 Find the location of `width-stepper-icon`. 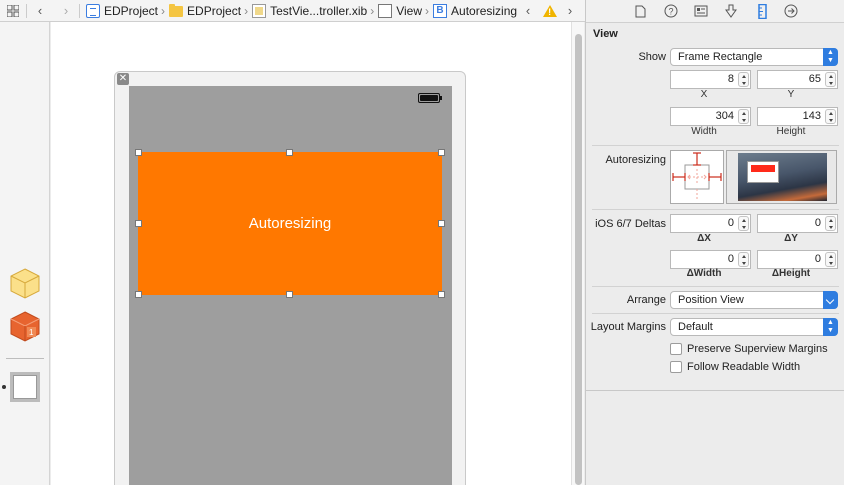

width-stepper-icon is located at coordinates (743, 116).